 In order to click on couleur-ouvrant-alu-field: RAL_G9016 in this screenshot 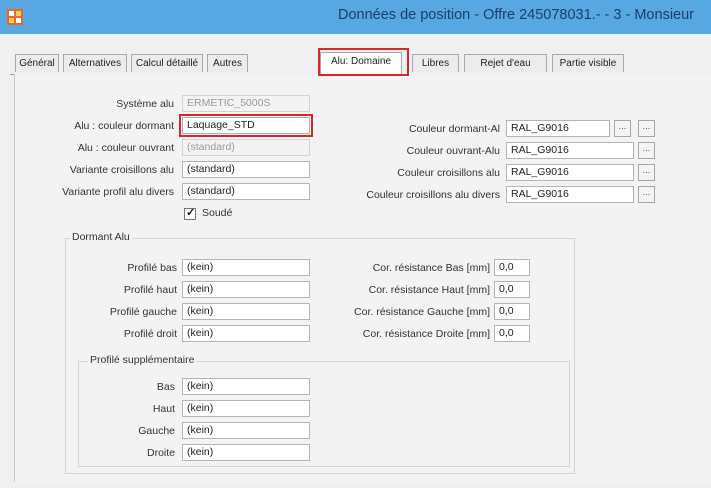, I will do `click(570, 150)`.